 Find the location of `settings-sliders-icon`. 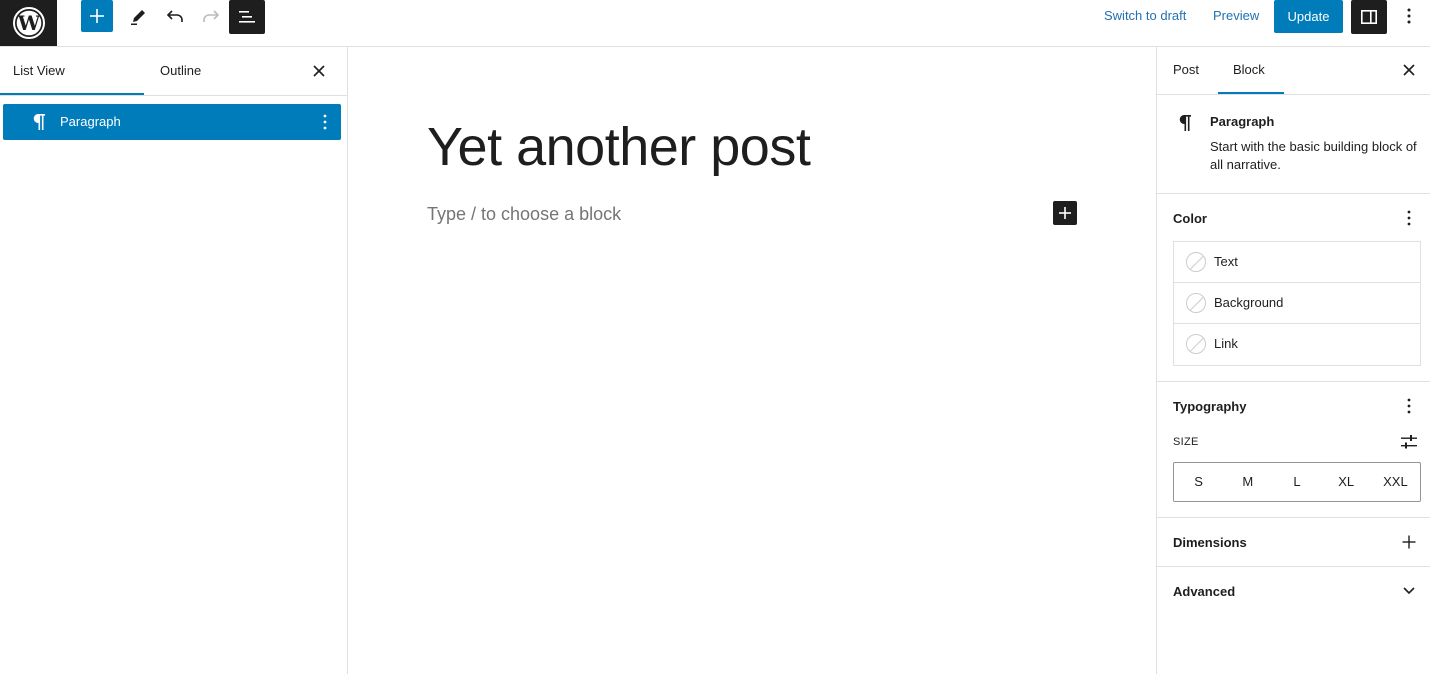

settings-sliders-icon is located at coordinates (1409, 442).